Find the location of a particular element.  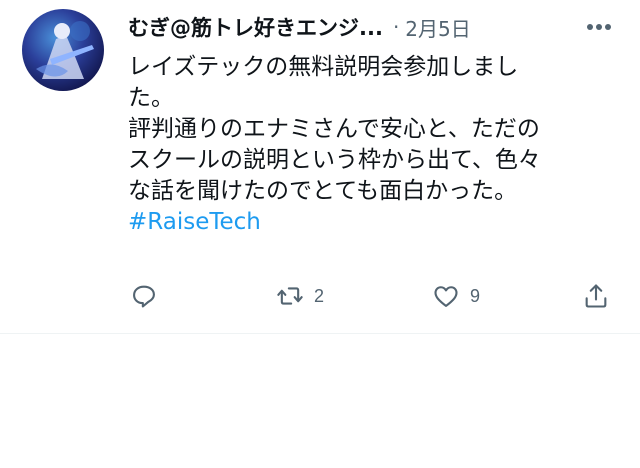

share-button is located at coordinates (596, 296).